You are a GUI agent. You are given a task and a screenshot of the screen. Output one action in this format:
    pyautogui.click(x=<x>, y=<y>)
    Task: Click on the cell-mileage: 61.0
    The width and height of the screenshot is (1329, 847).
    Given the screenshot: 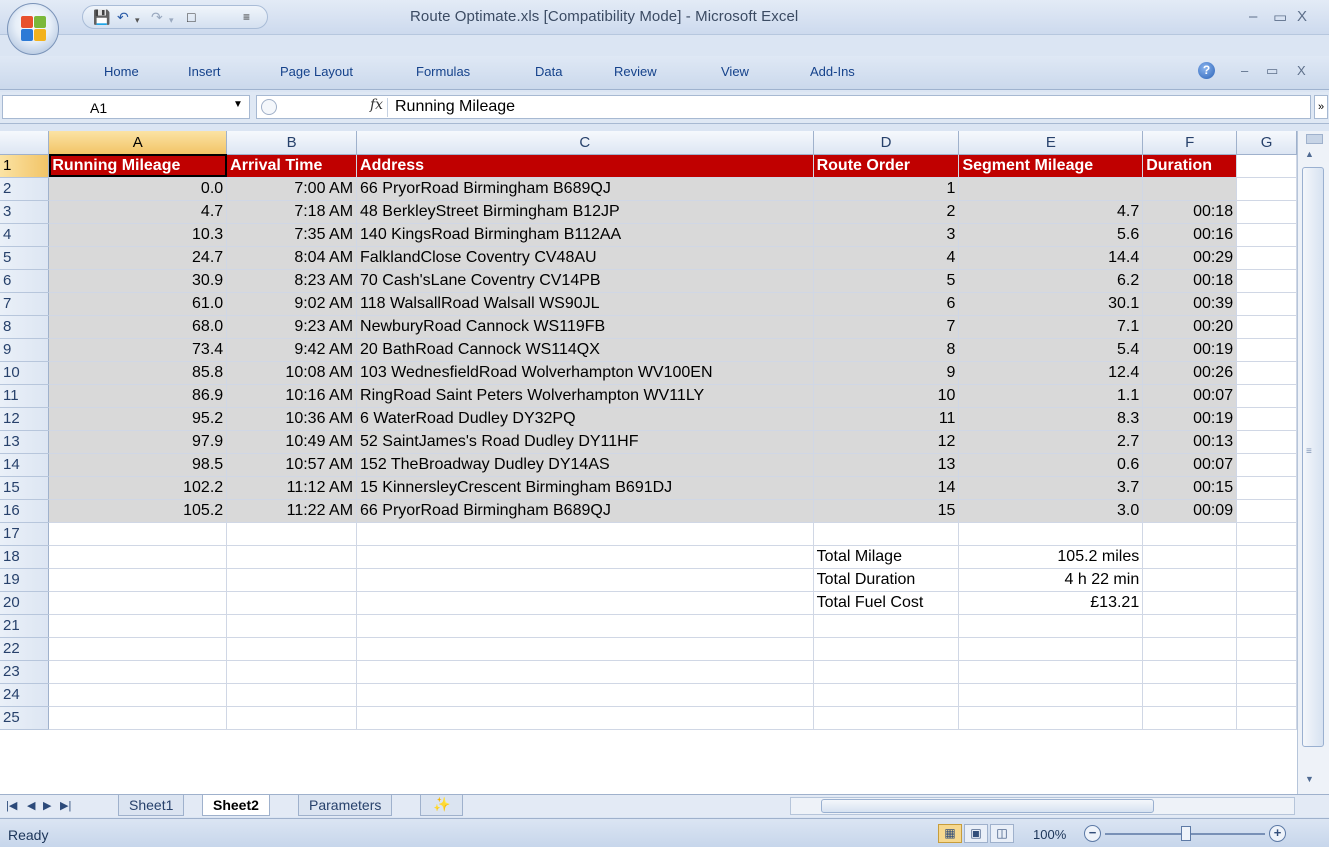 What is the action you would take?
    pyautogui.click(x=138, y=304)
    